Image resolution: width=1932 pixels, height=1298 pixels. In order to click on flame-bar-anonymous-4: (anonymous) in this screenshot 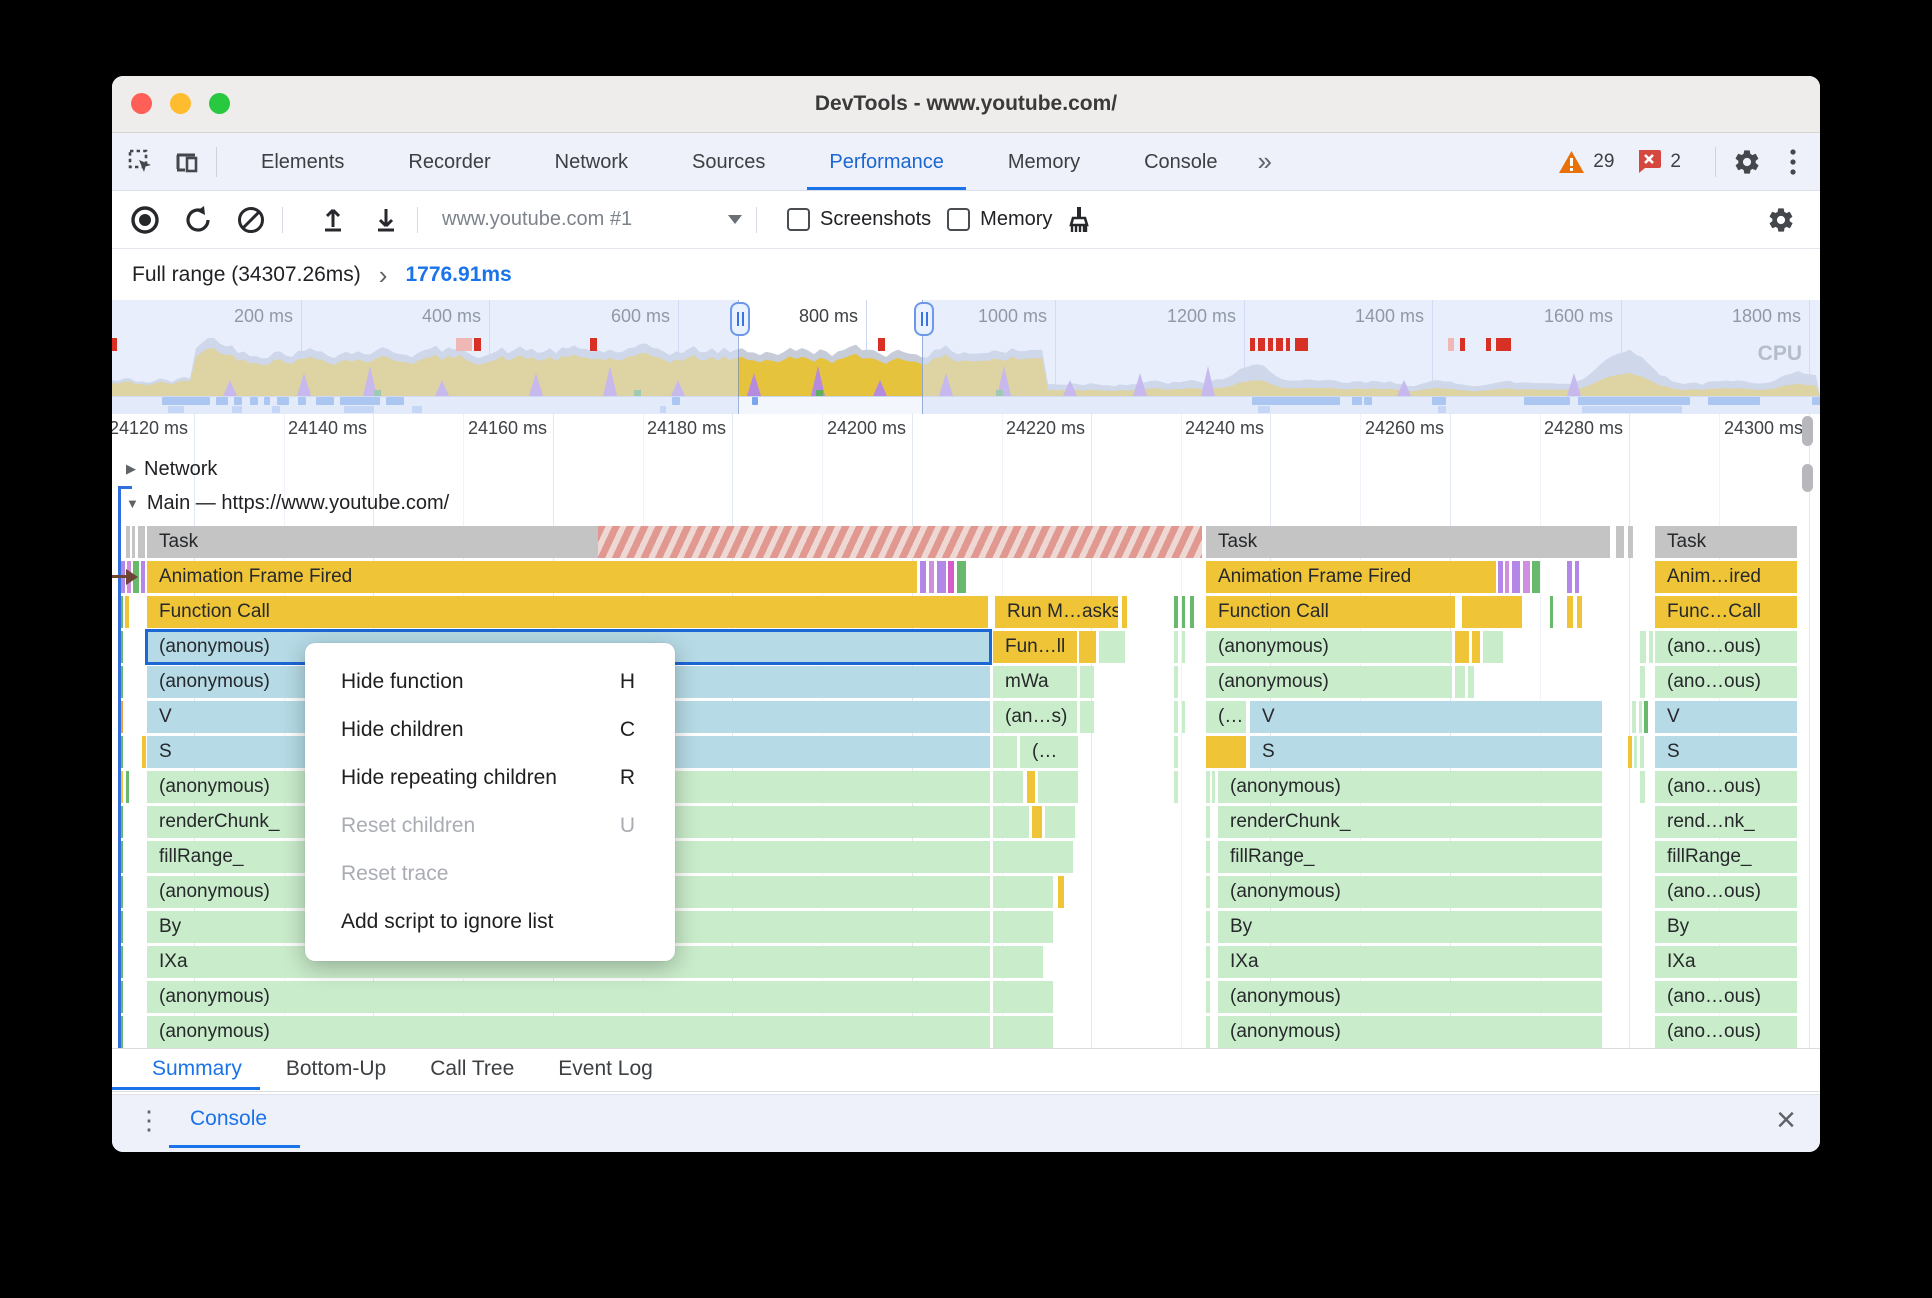, I will do `click(1410, 892)`.